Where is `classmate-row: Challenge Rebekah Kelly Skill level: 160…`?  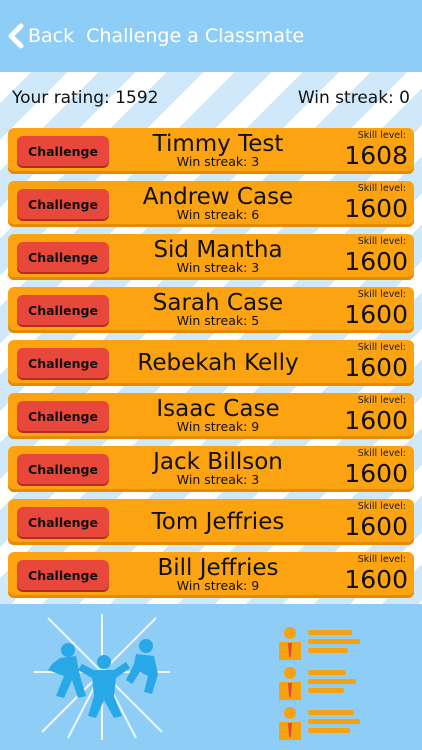
classmate-row: Challenge Rebekah Kelly Skill level: 160… is located at coordinates (211, 363).